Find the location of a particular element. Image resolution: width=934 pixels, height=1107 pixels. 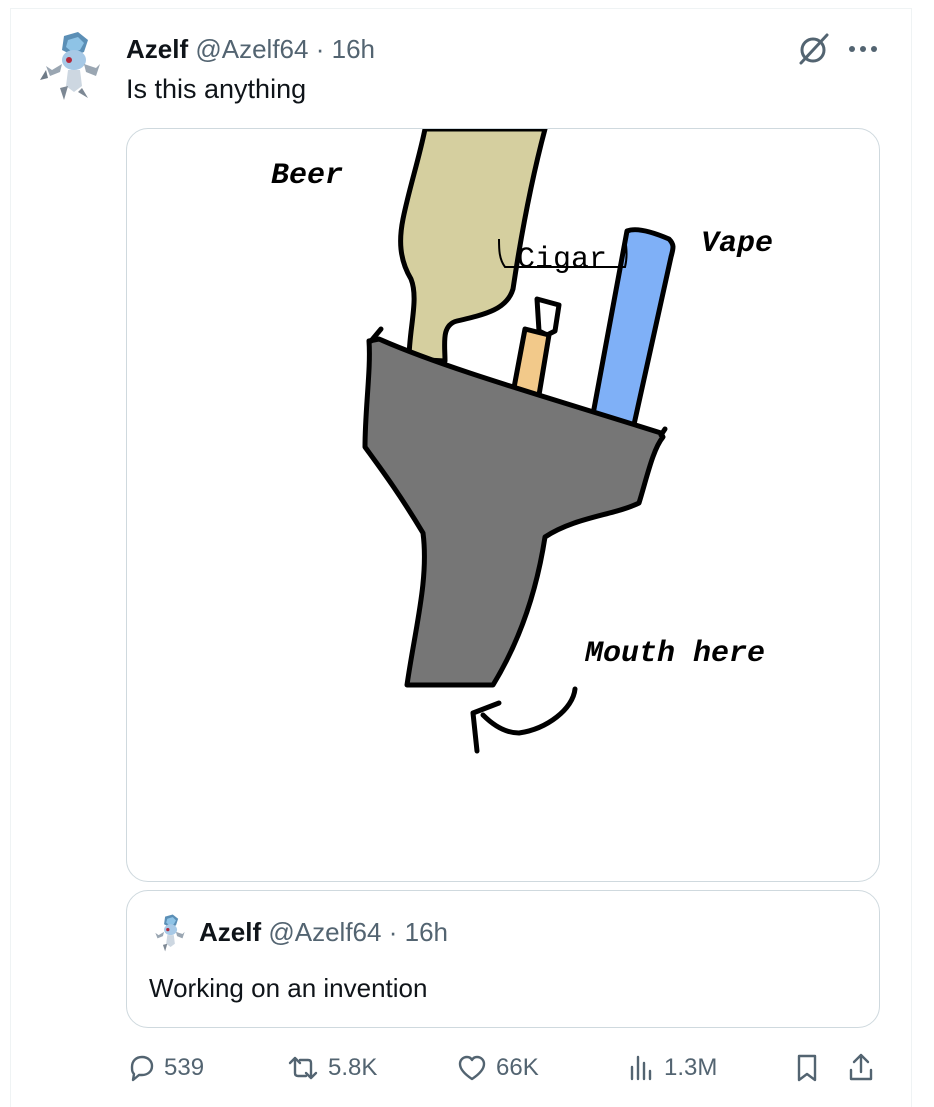

views-chart-icon is located at coordinates (641, 1068).